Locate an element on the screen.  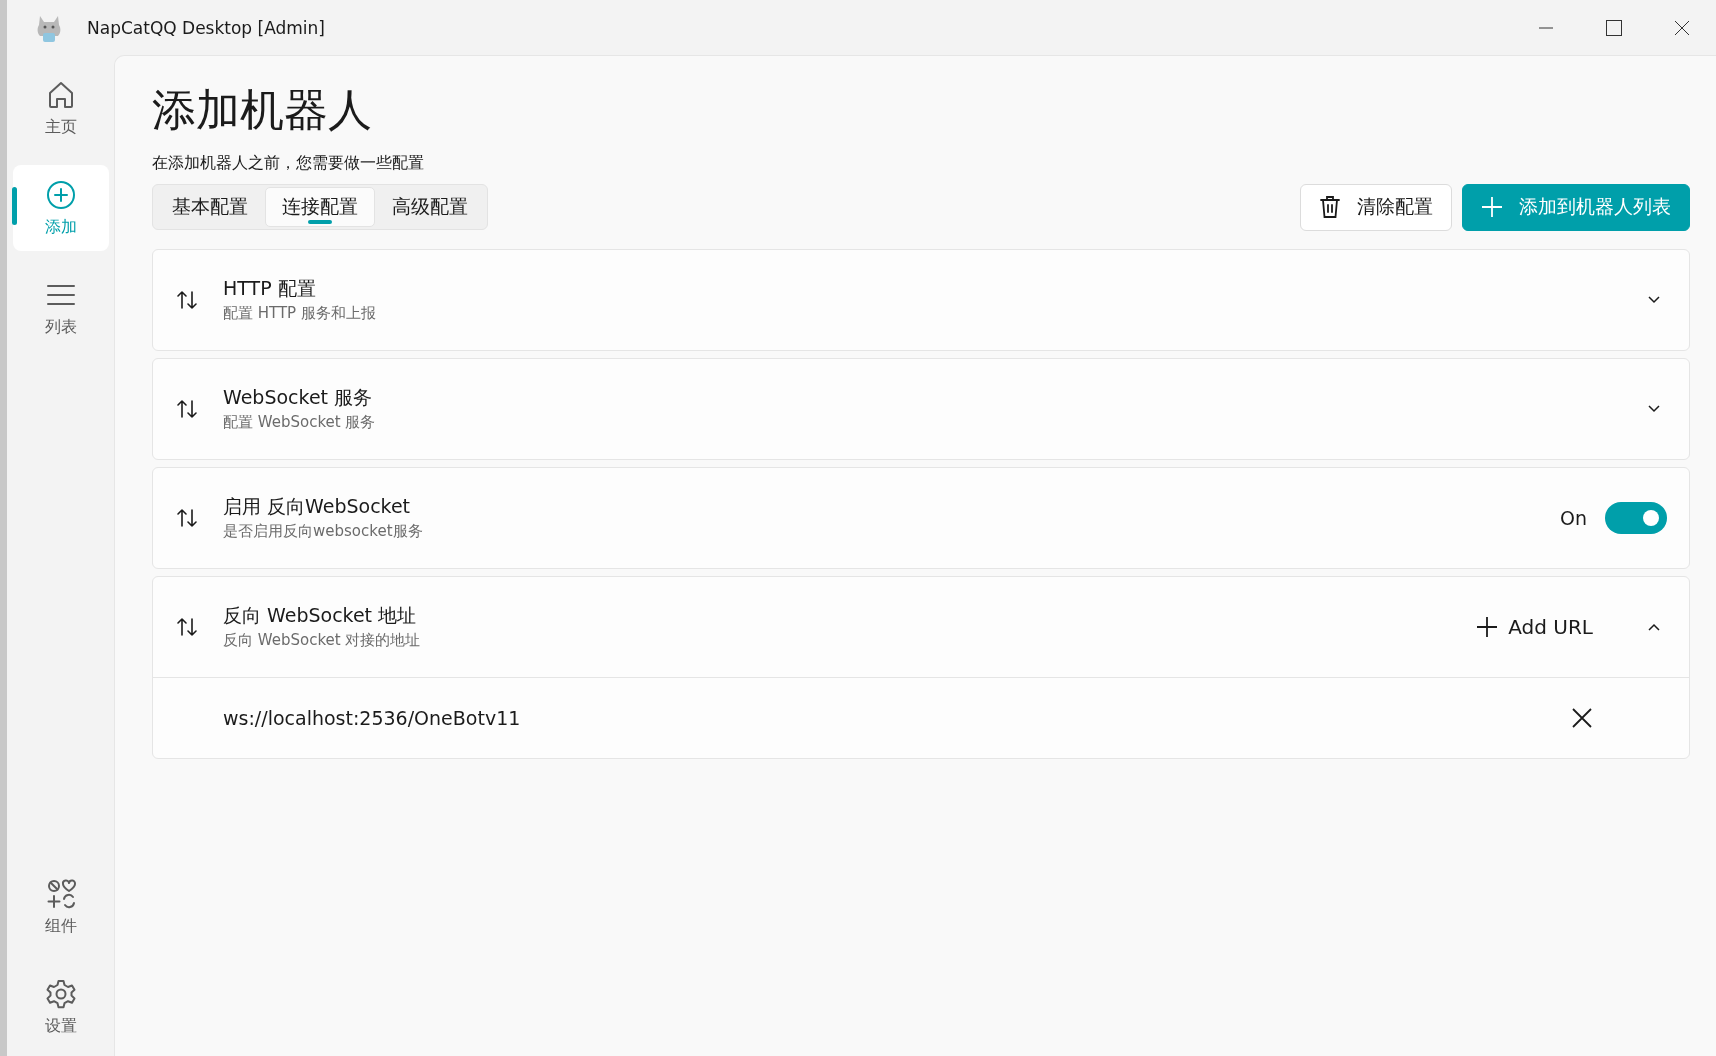
maximize-icon is located at coordinates (1614, 27).